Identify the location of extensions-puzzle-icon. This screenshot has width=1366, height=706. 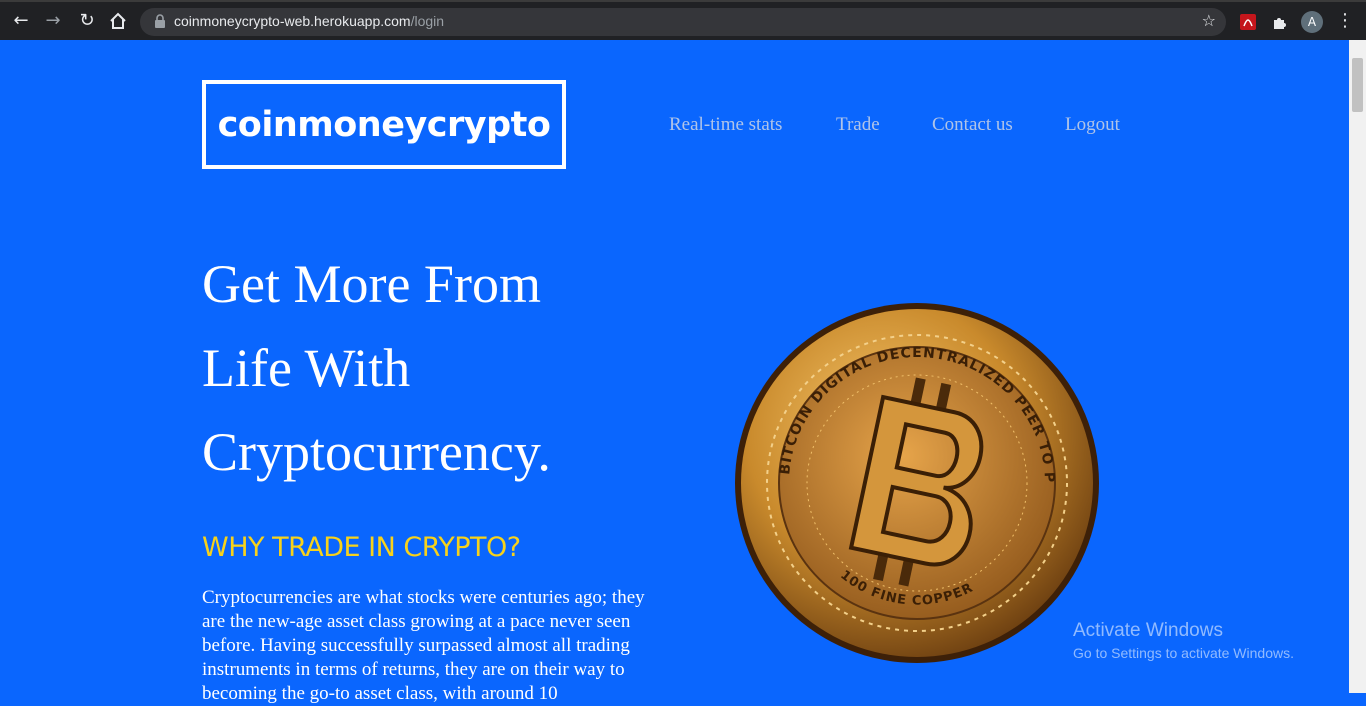
(1280, 22).